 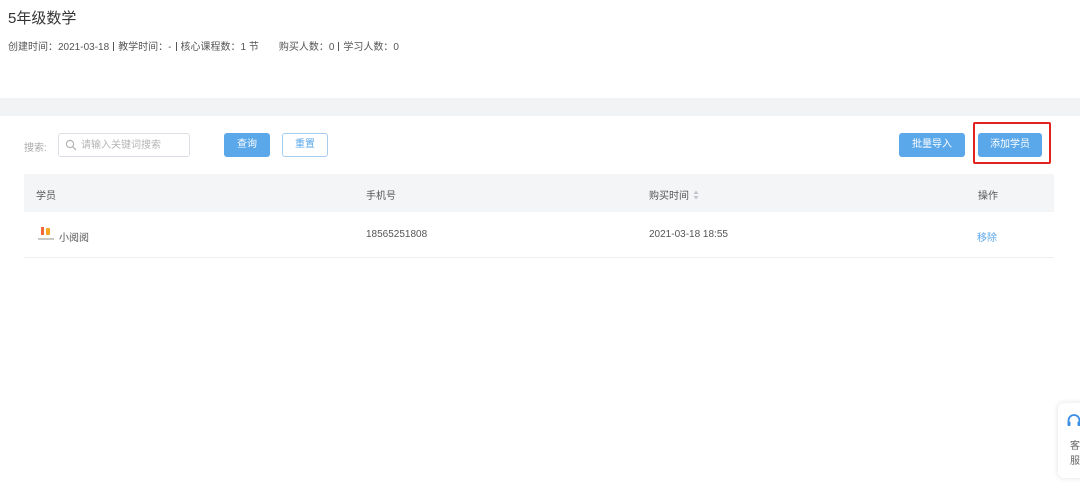 What do you see at coordinates (133, 145) in the screenshot?
I see `search-field` at bounding box center [133, 145].